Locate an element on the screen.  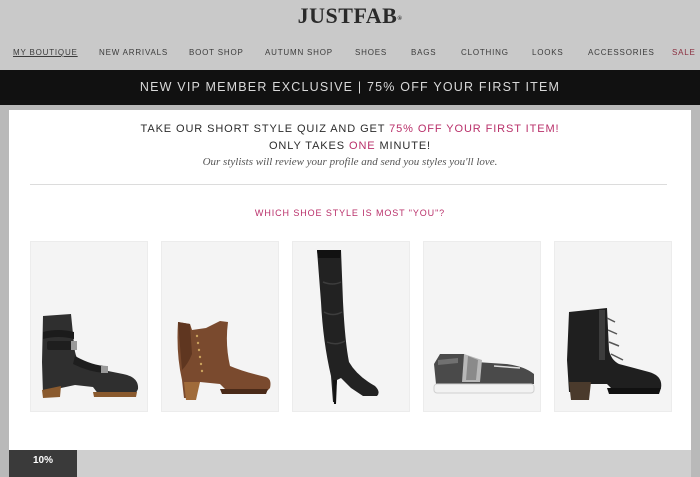
quiz-duration-highlight: ONE is located at coordinates (362, 146).